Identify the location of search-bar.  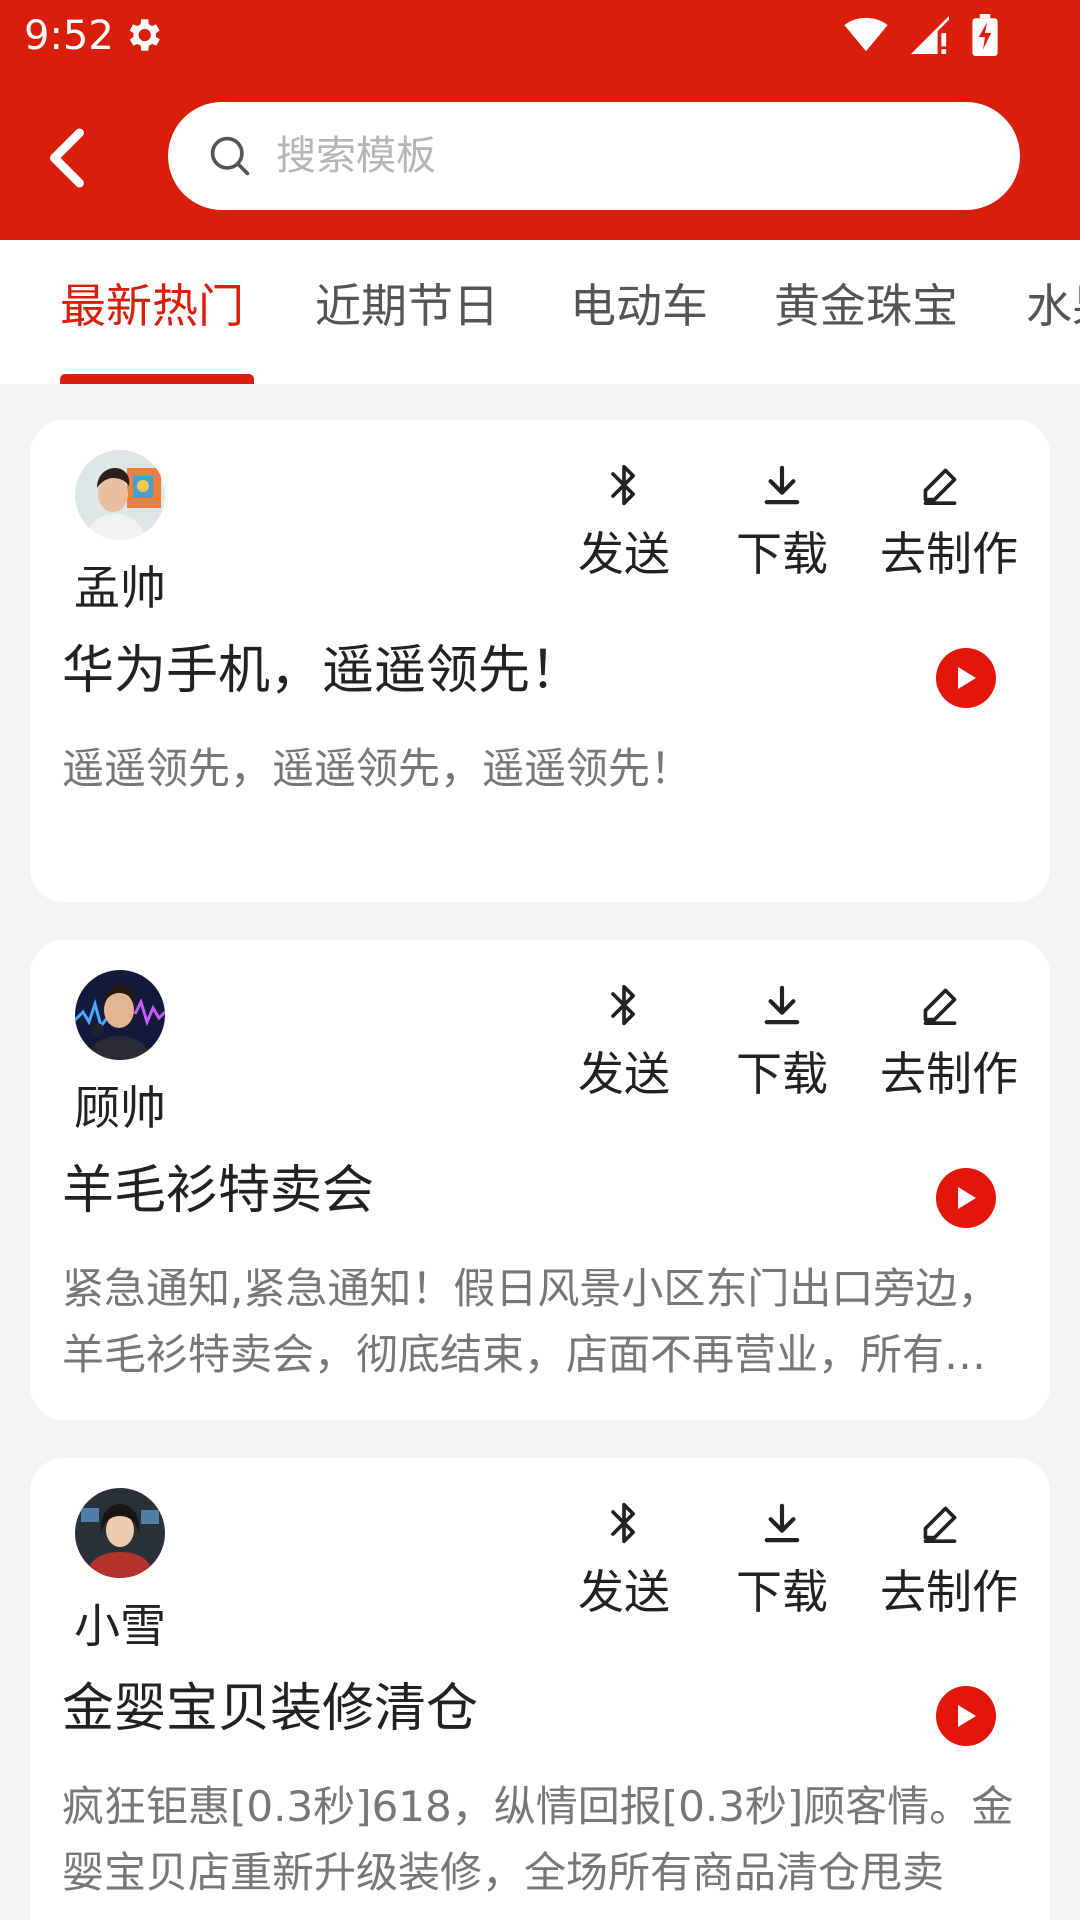
(594, 156).